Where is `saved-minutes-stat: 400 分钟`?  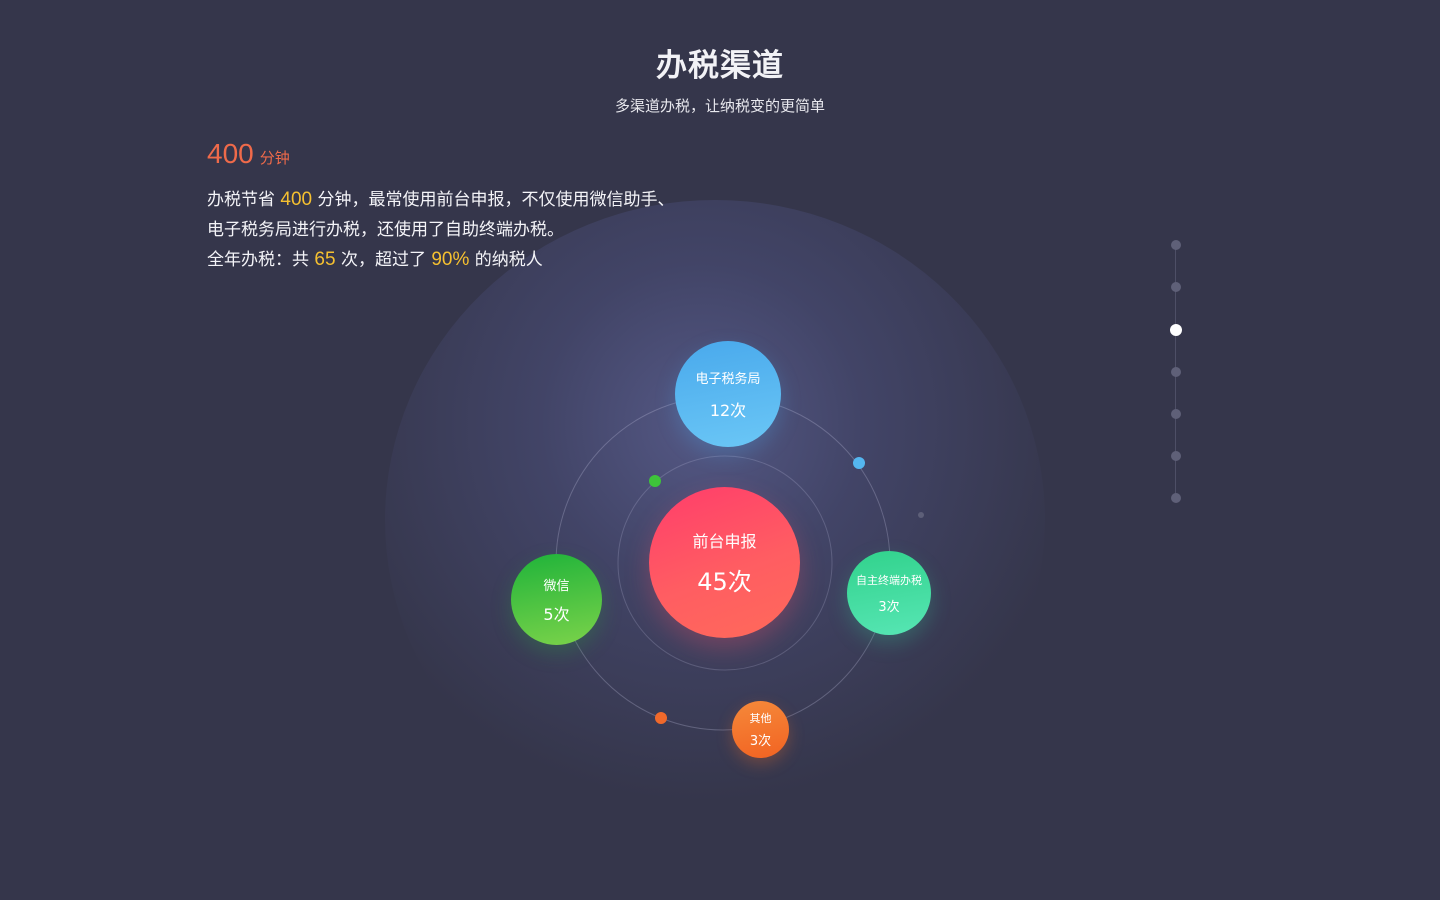 saved-minutes-stat: 400 分钟 is located at coordinates (248, 154).